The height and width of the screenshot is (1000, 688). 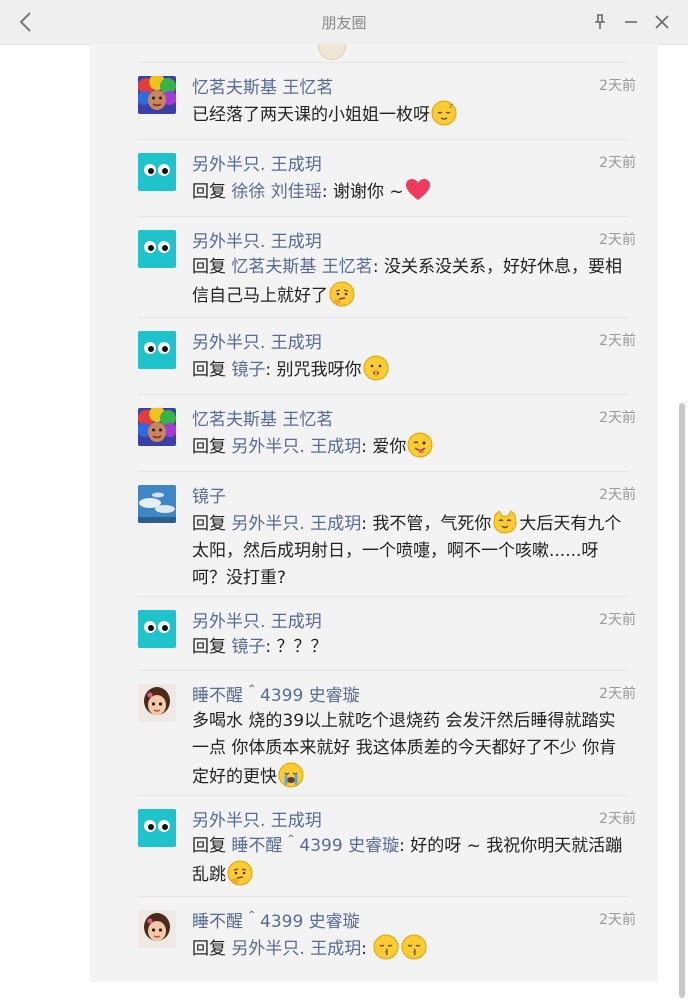 What do you see at coordinates (374, 633) in the screenshot?
I see `comment-item: 另外半只. 王成玥 2天前 回复 镜子: ？？？` at bounding box center [374, 633].